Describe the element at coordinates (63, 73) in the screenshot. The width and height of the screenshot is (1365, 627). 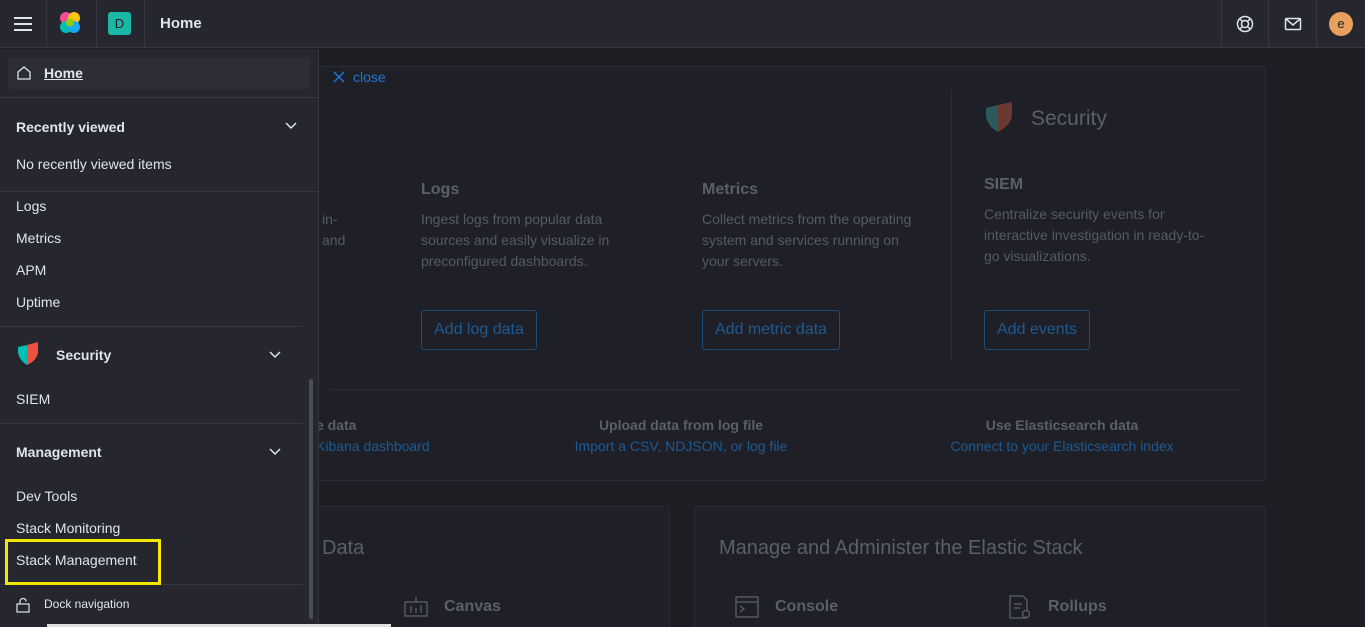
I see `nav-home-label: Home` at that location.